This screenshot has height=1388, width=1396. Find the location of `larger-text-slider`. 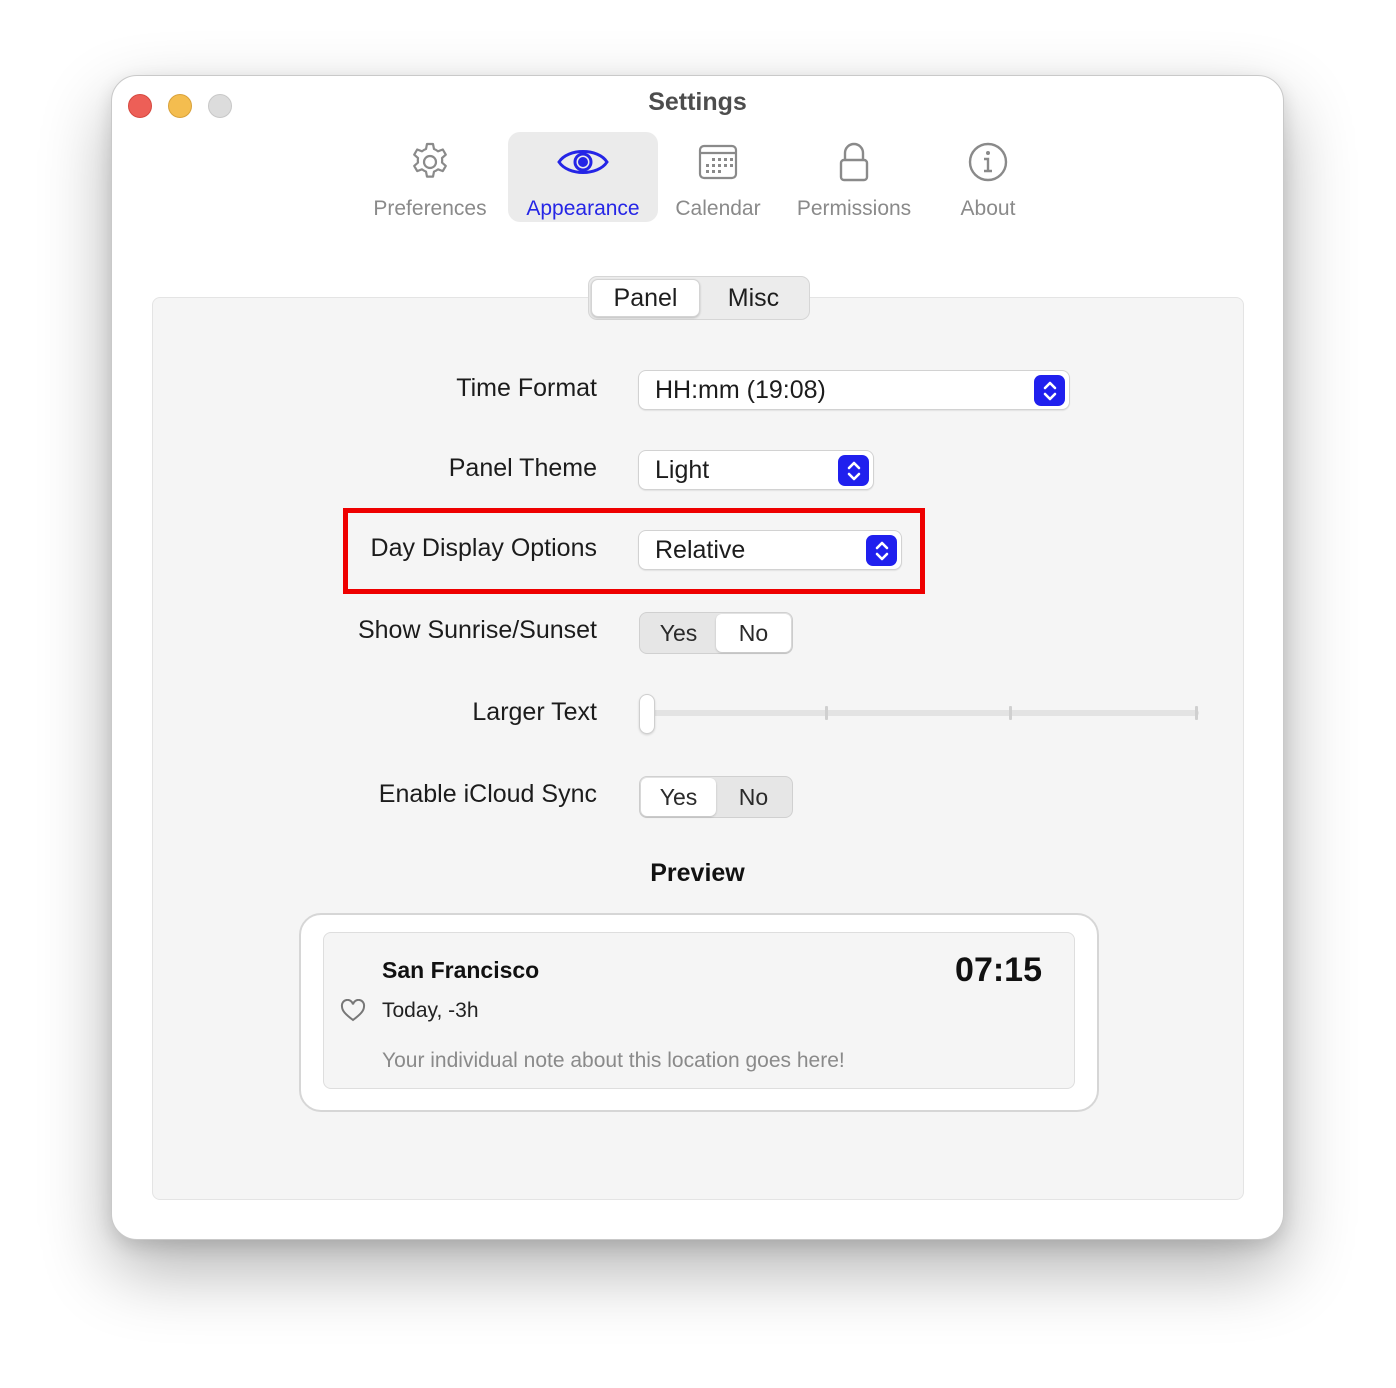

larger-text-slider is located at coordinates (919, 713).